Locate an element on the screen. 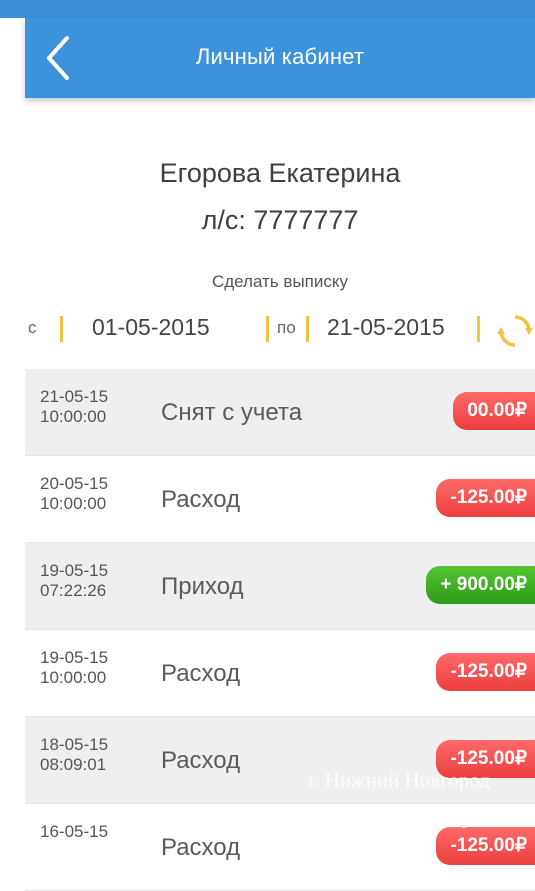  refresh-icon is located at coordinates (515, 331).